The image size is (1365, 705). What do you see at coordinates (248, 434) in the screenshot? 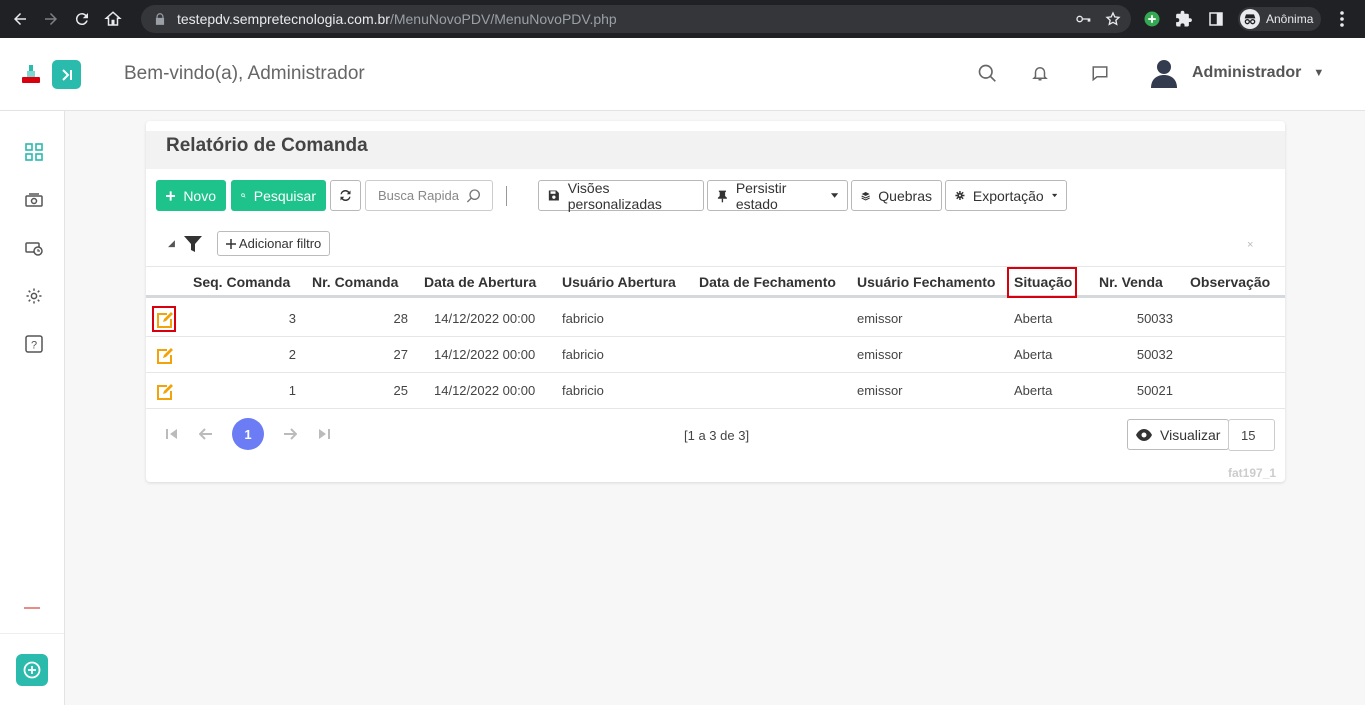
I see `page-number-current: 1` at bounding box center [248, 434].